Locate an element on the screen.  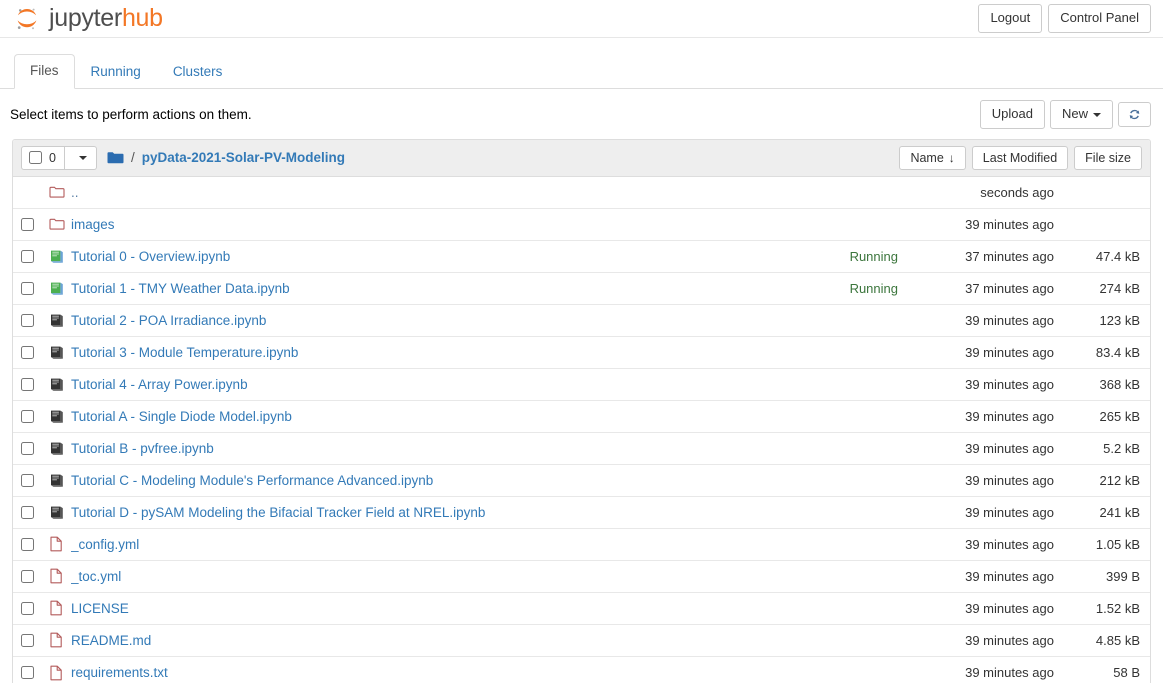
refresh-button is located at coordinates (1134, 114).